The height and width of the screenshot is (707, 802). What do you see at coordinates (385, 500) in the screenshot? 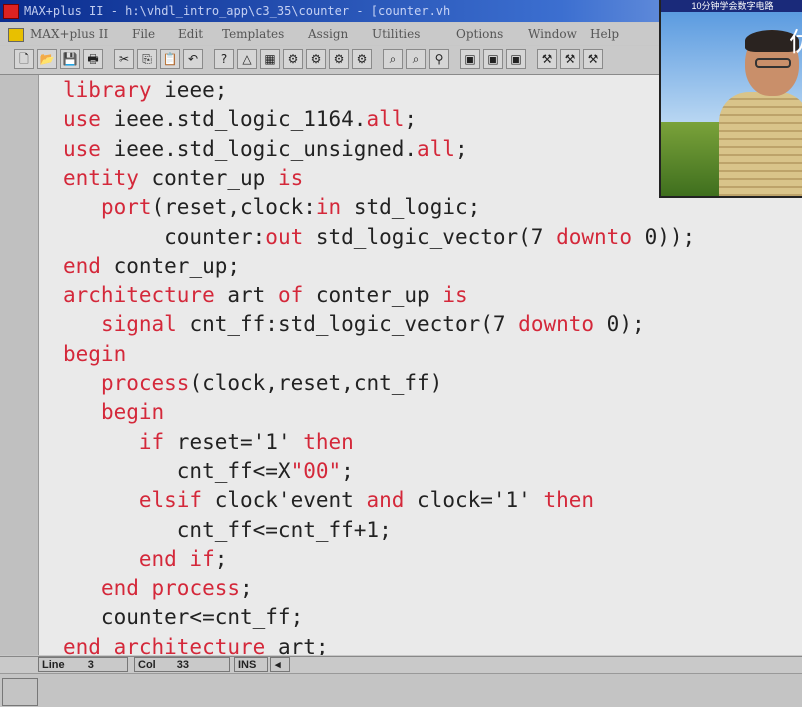
I see `code-keyword: and` at bounding box center [385, 500].